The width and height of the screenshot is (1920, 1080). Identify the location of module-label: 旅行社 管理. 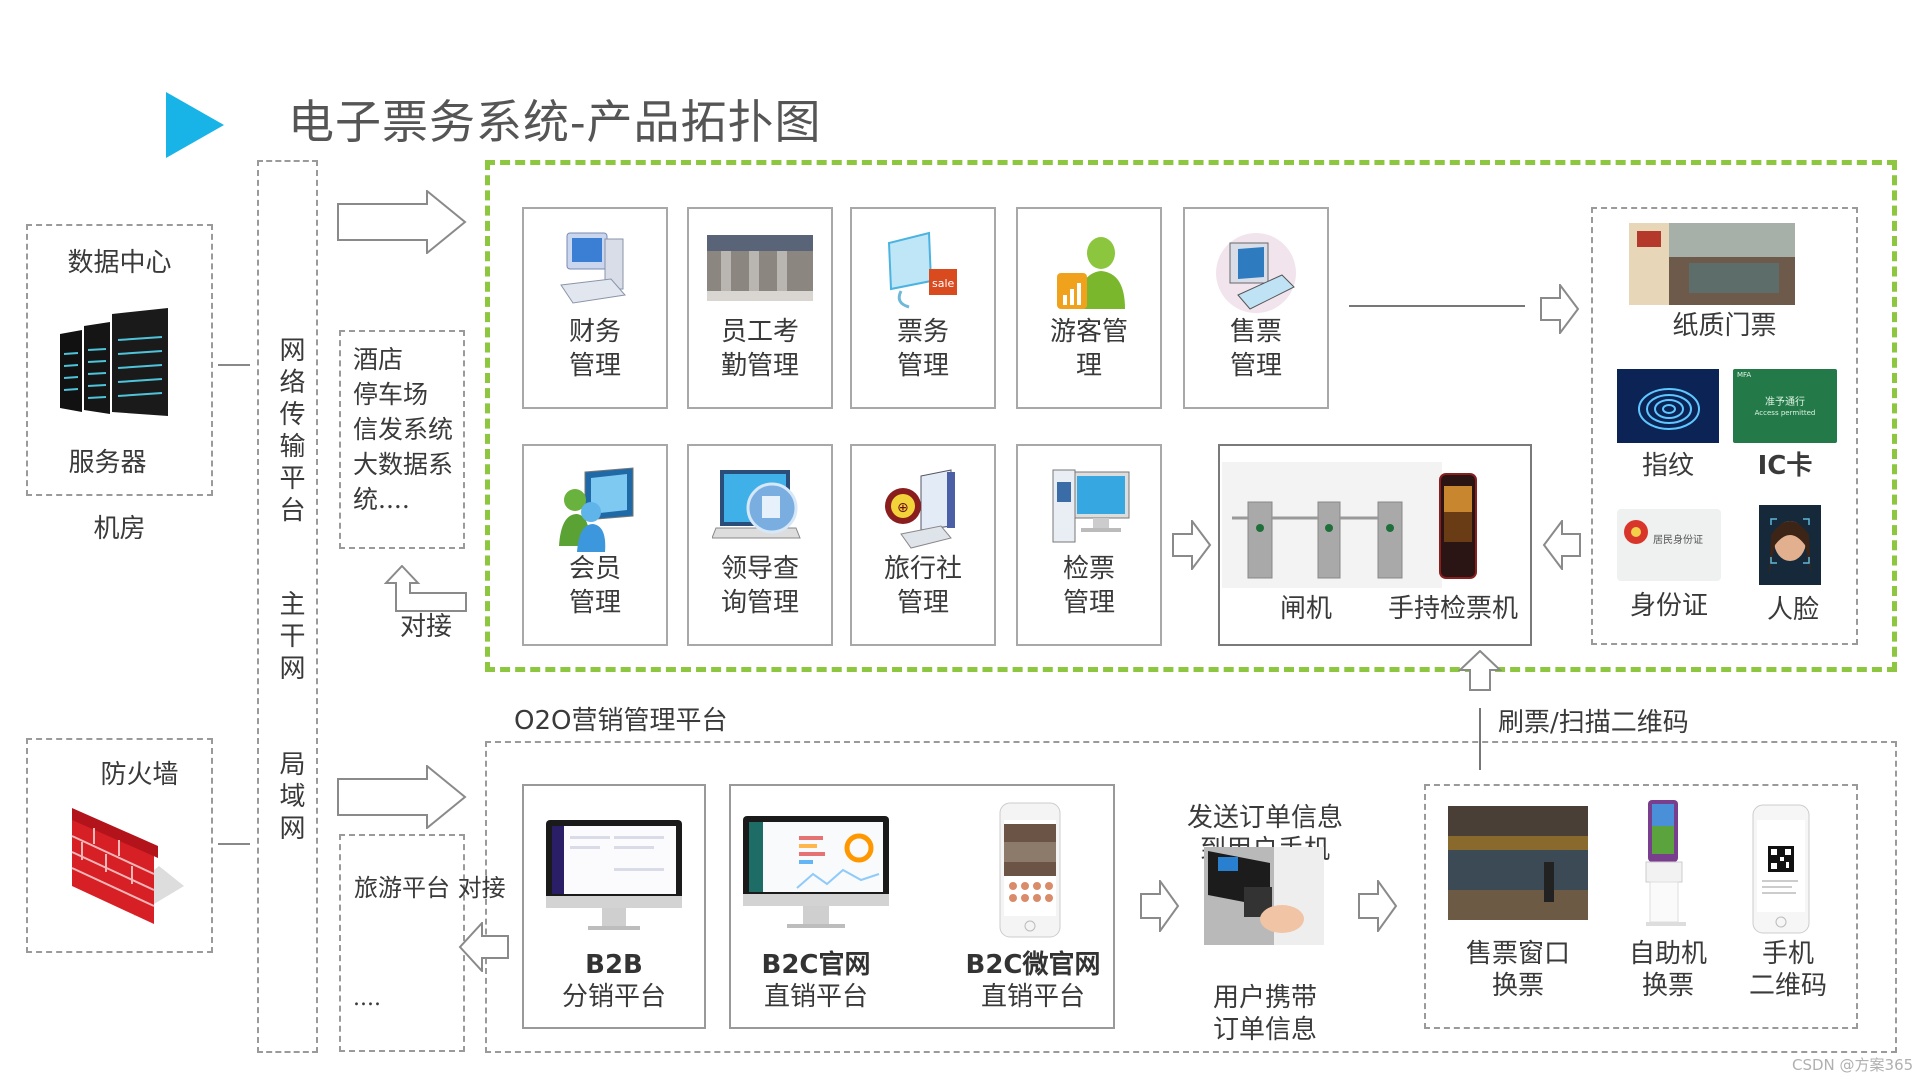
(922, 586).